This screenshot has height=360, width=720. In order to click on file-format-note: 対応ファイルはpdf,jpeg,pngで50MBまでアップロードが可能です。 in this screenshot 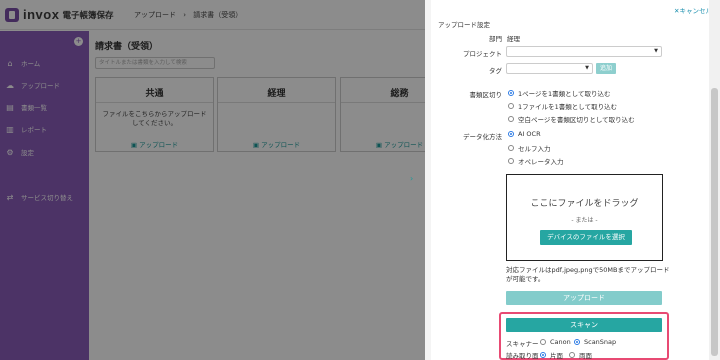, I will do `click(588, 274)`.